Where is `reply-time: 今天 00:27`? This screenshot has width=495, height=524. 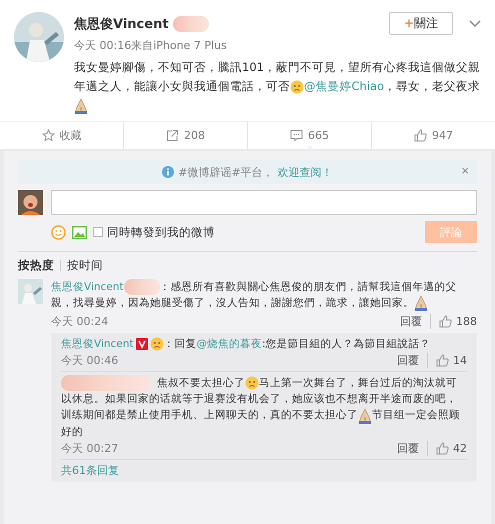 reply-time: 今天 00:27 is located at coordinates (89, 448).